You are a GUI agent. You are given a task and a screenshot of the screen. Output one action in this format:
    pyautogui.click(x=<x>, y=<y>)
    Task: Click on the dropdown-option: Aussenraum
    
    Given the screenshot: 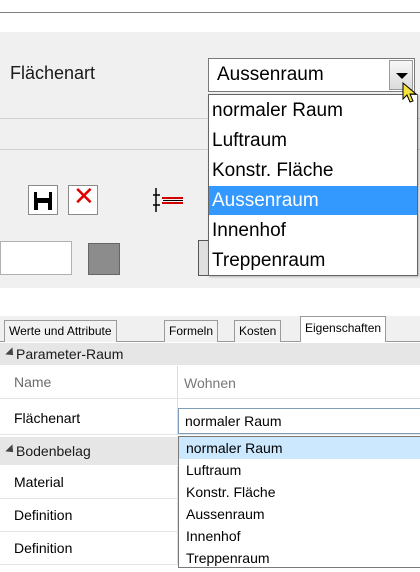 What is the action you would take?
    pyautogui.click(x=299, y=514)
    